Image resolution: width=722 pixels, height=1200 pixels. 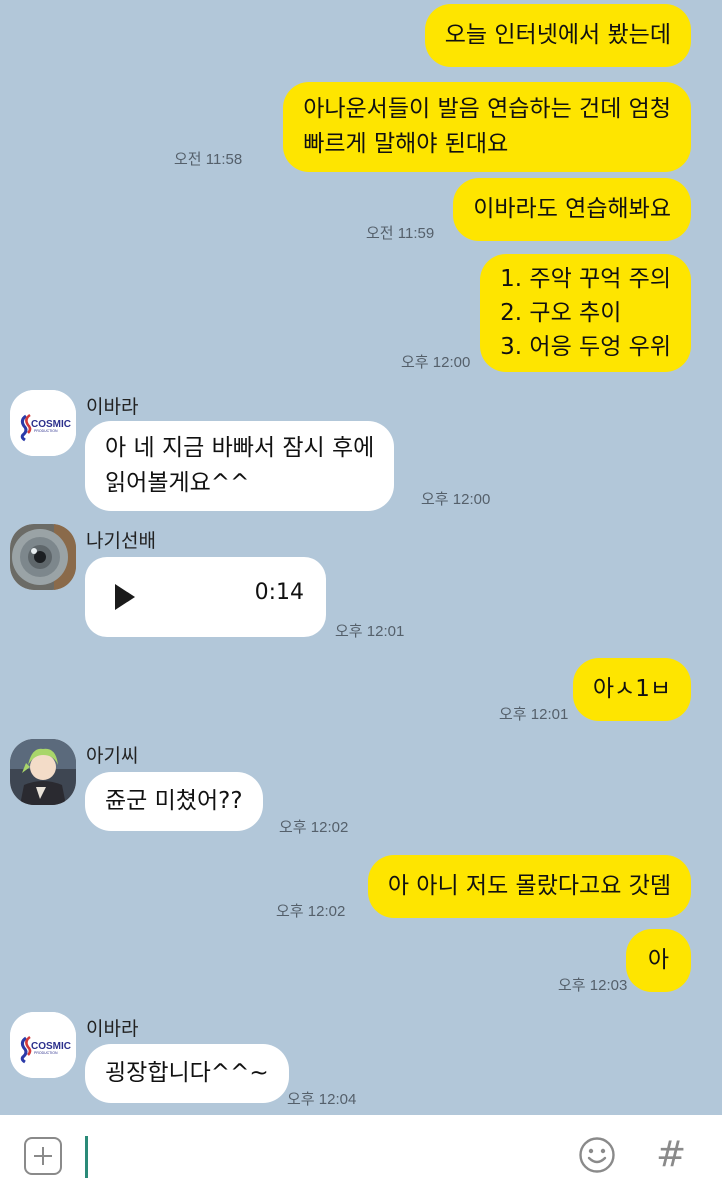 I want to click on message-text: 아, so click(x=658, y=960).